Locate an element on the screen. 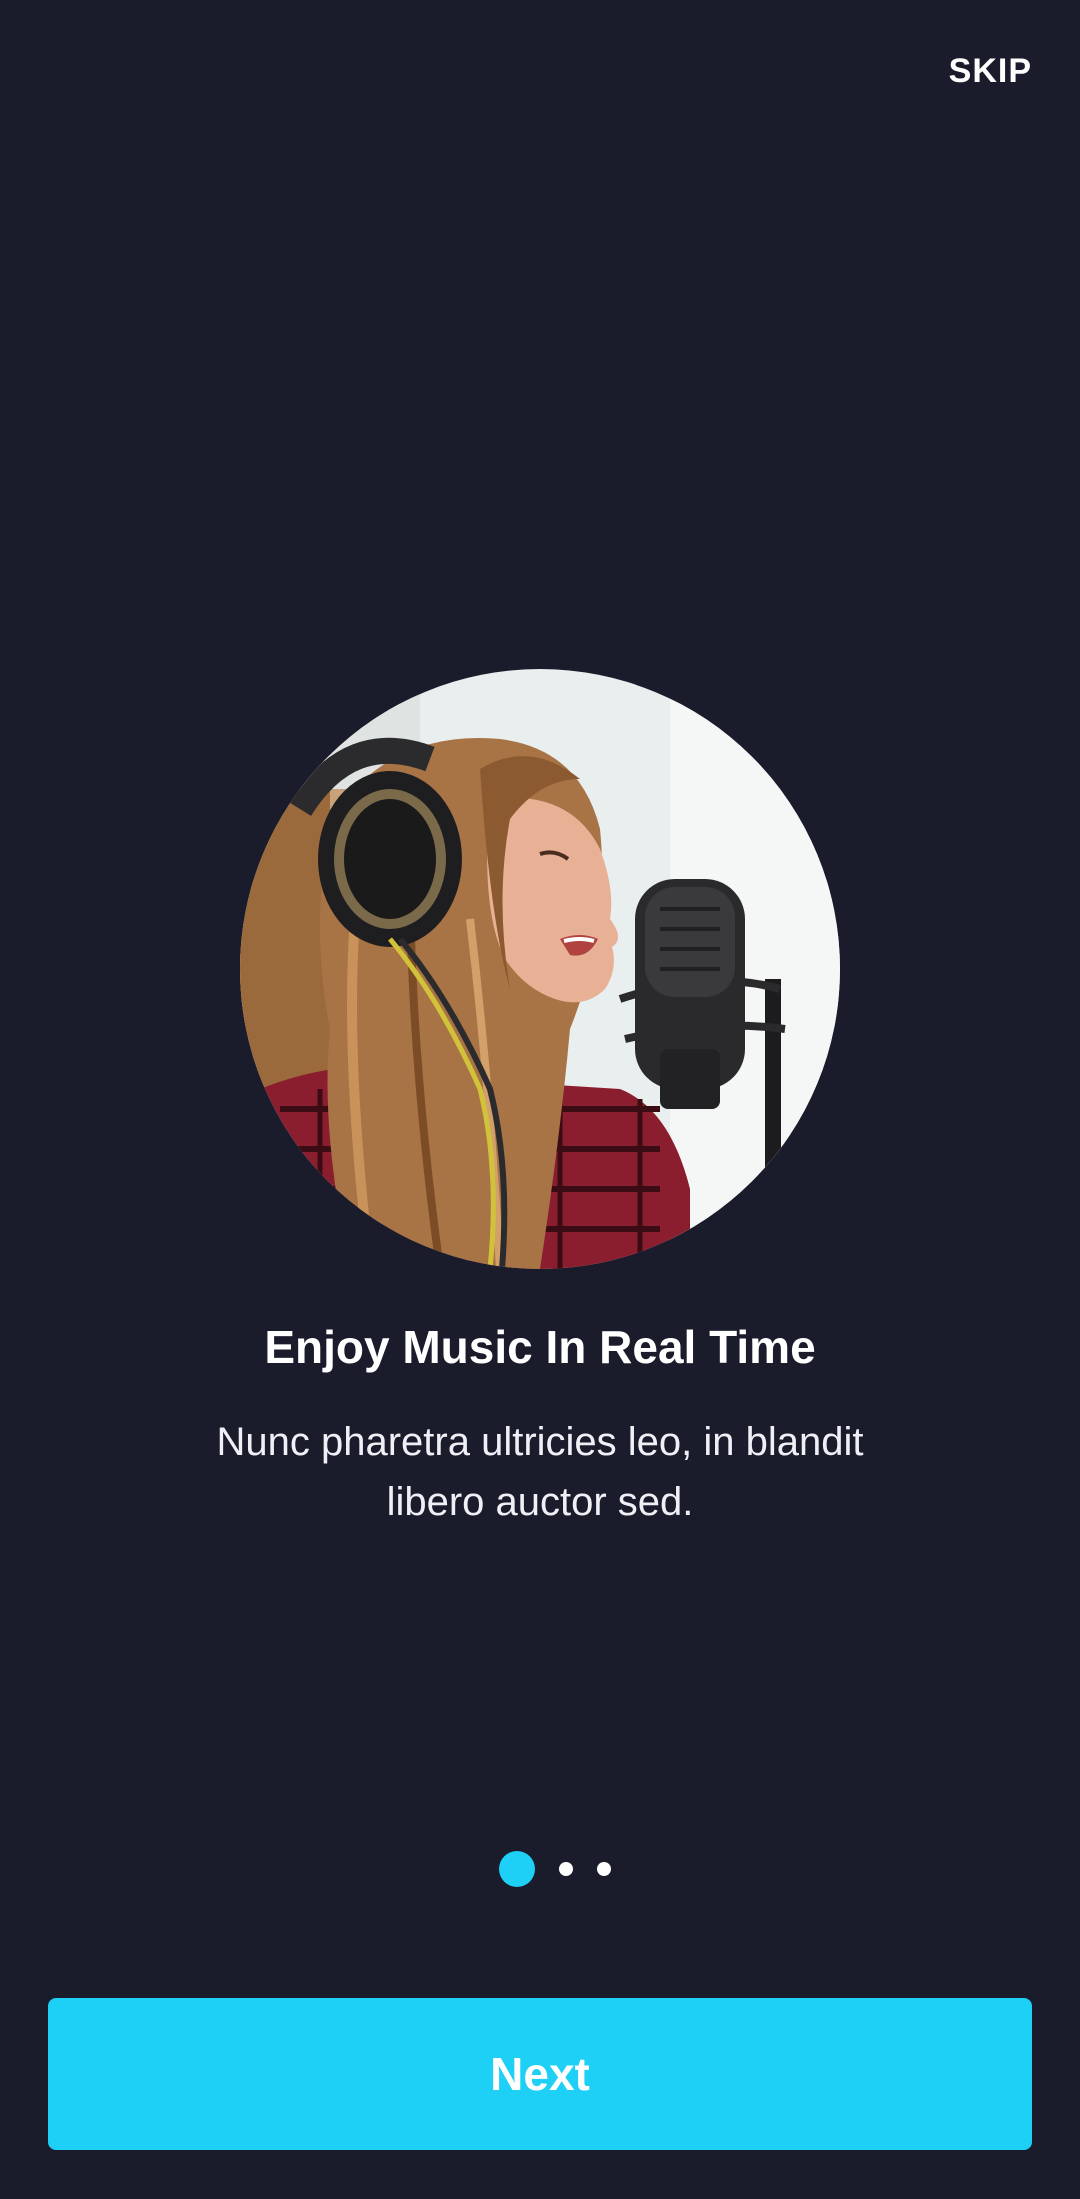 This screenshot has height=2199, width=1080. onboarding-title: Enjoy Music In Real Time is located at coordinates (540, 1347).